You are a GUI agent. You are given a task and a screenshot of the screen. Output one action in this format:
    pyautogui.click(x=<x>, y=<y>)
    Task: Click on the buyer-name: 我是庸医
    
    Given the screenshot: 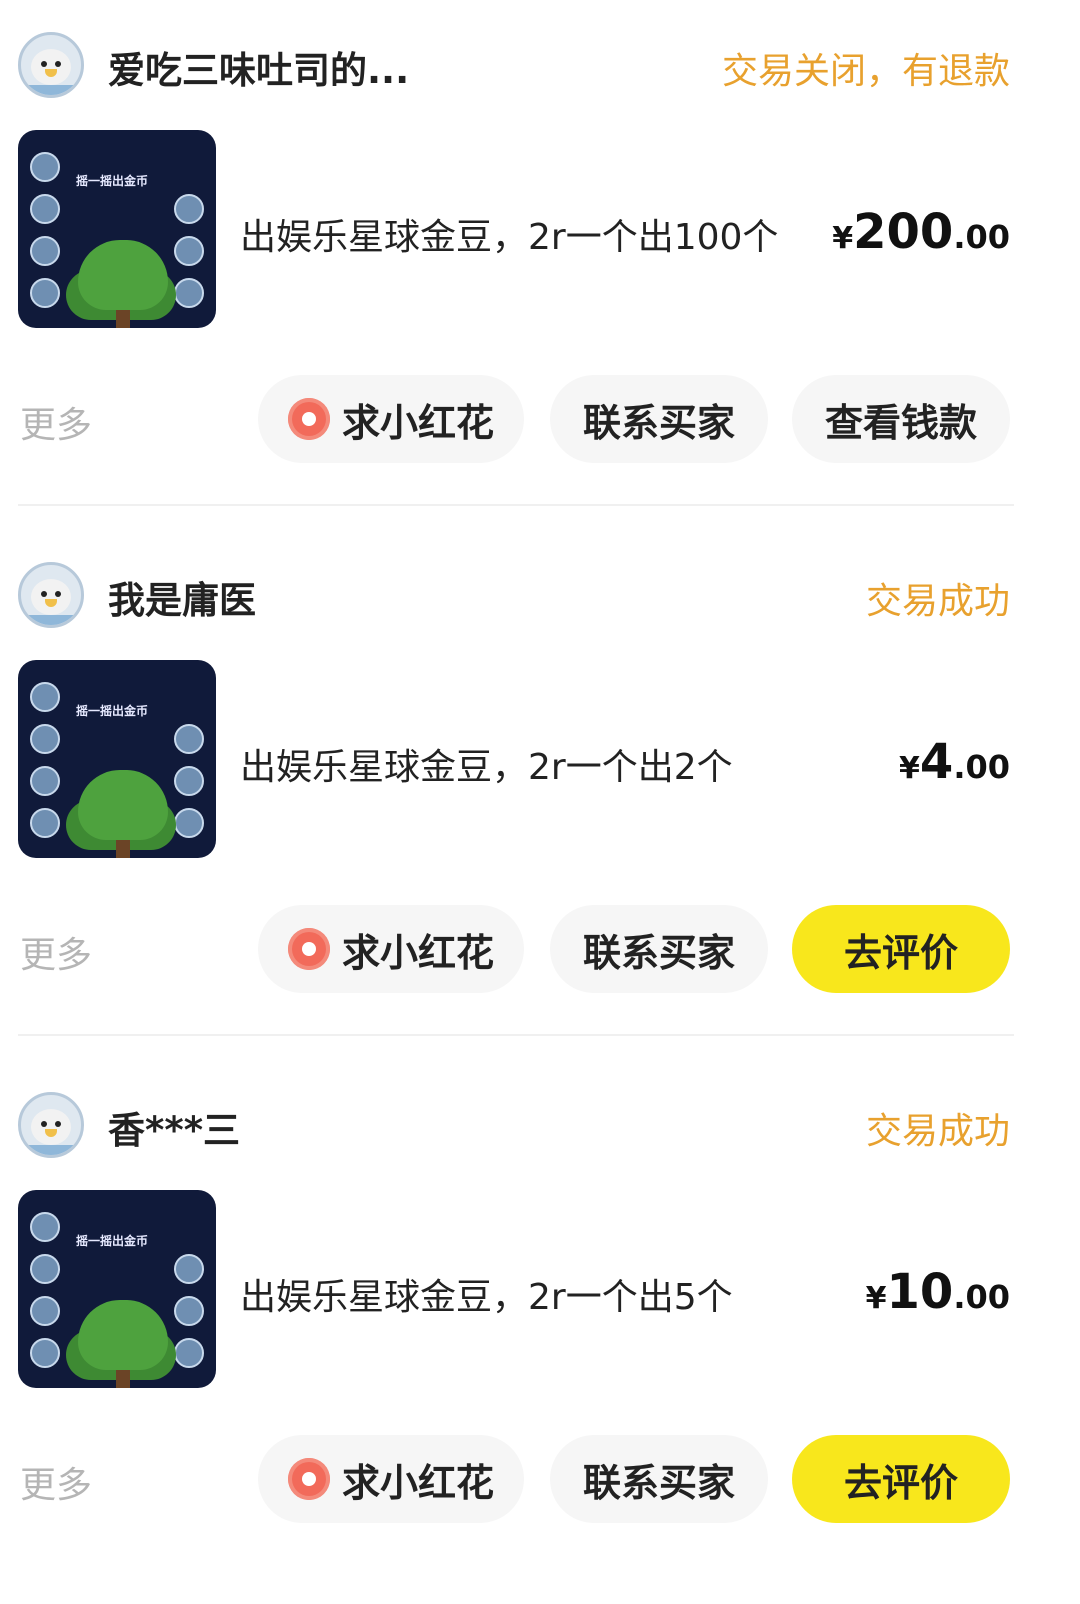 What is the action you would take?
    pyautogui.click(x=182, y=597)
    